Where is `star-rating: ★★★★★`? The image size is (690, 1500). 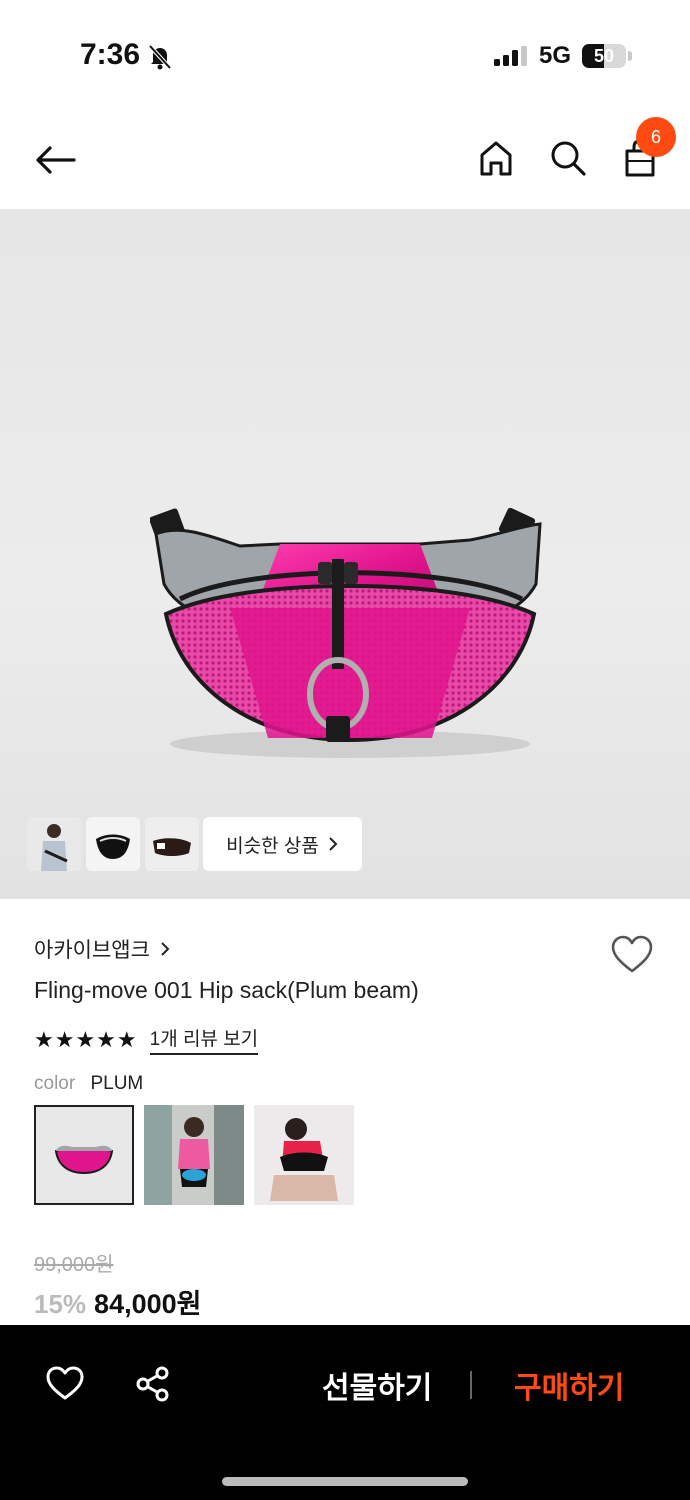
star-rating: ★★★★★ is located at coordinates (86, 1039).